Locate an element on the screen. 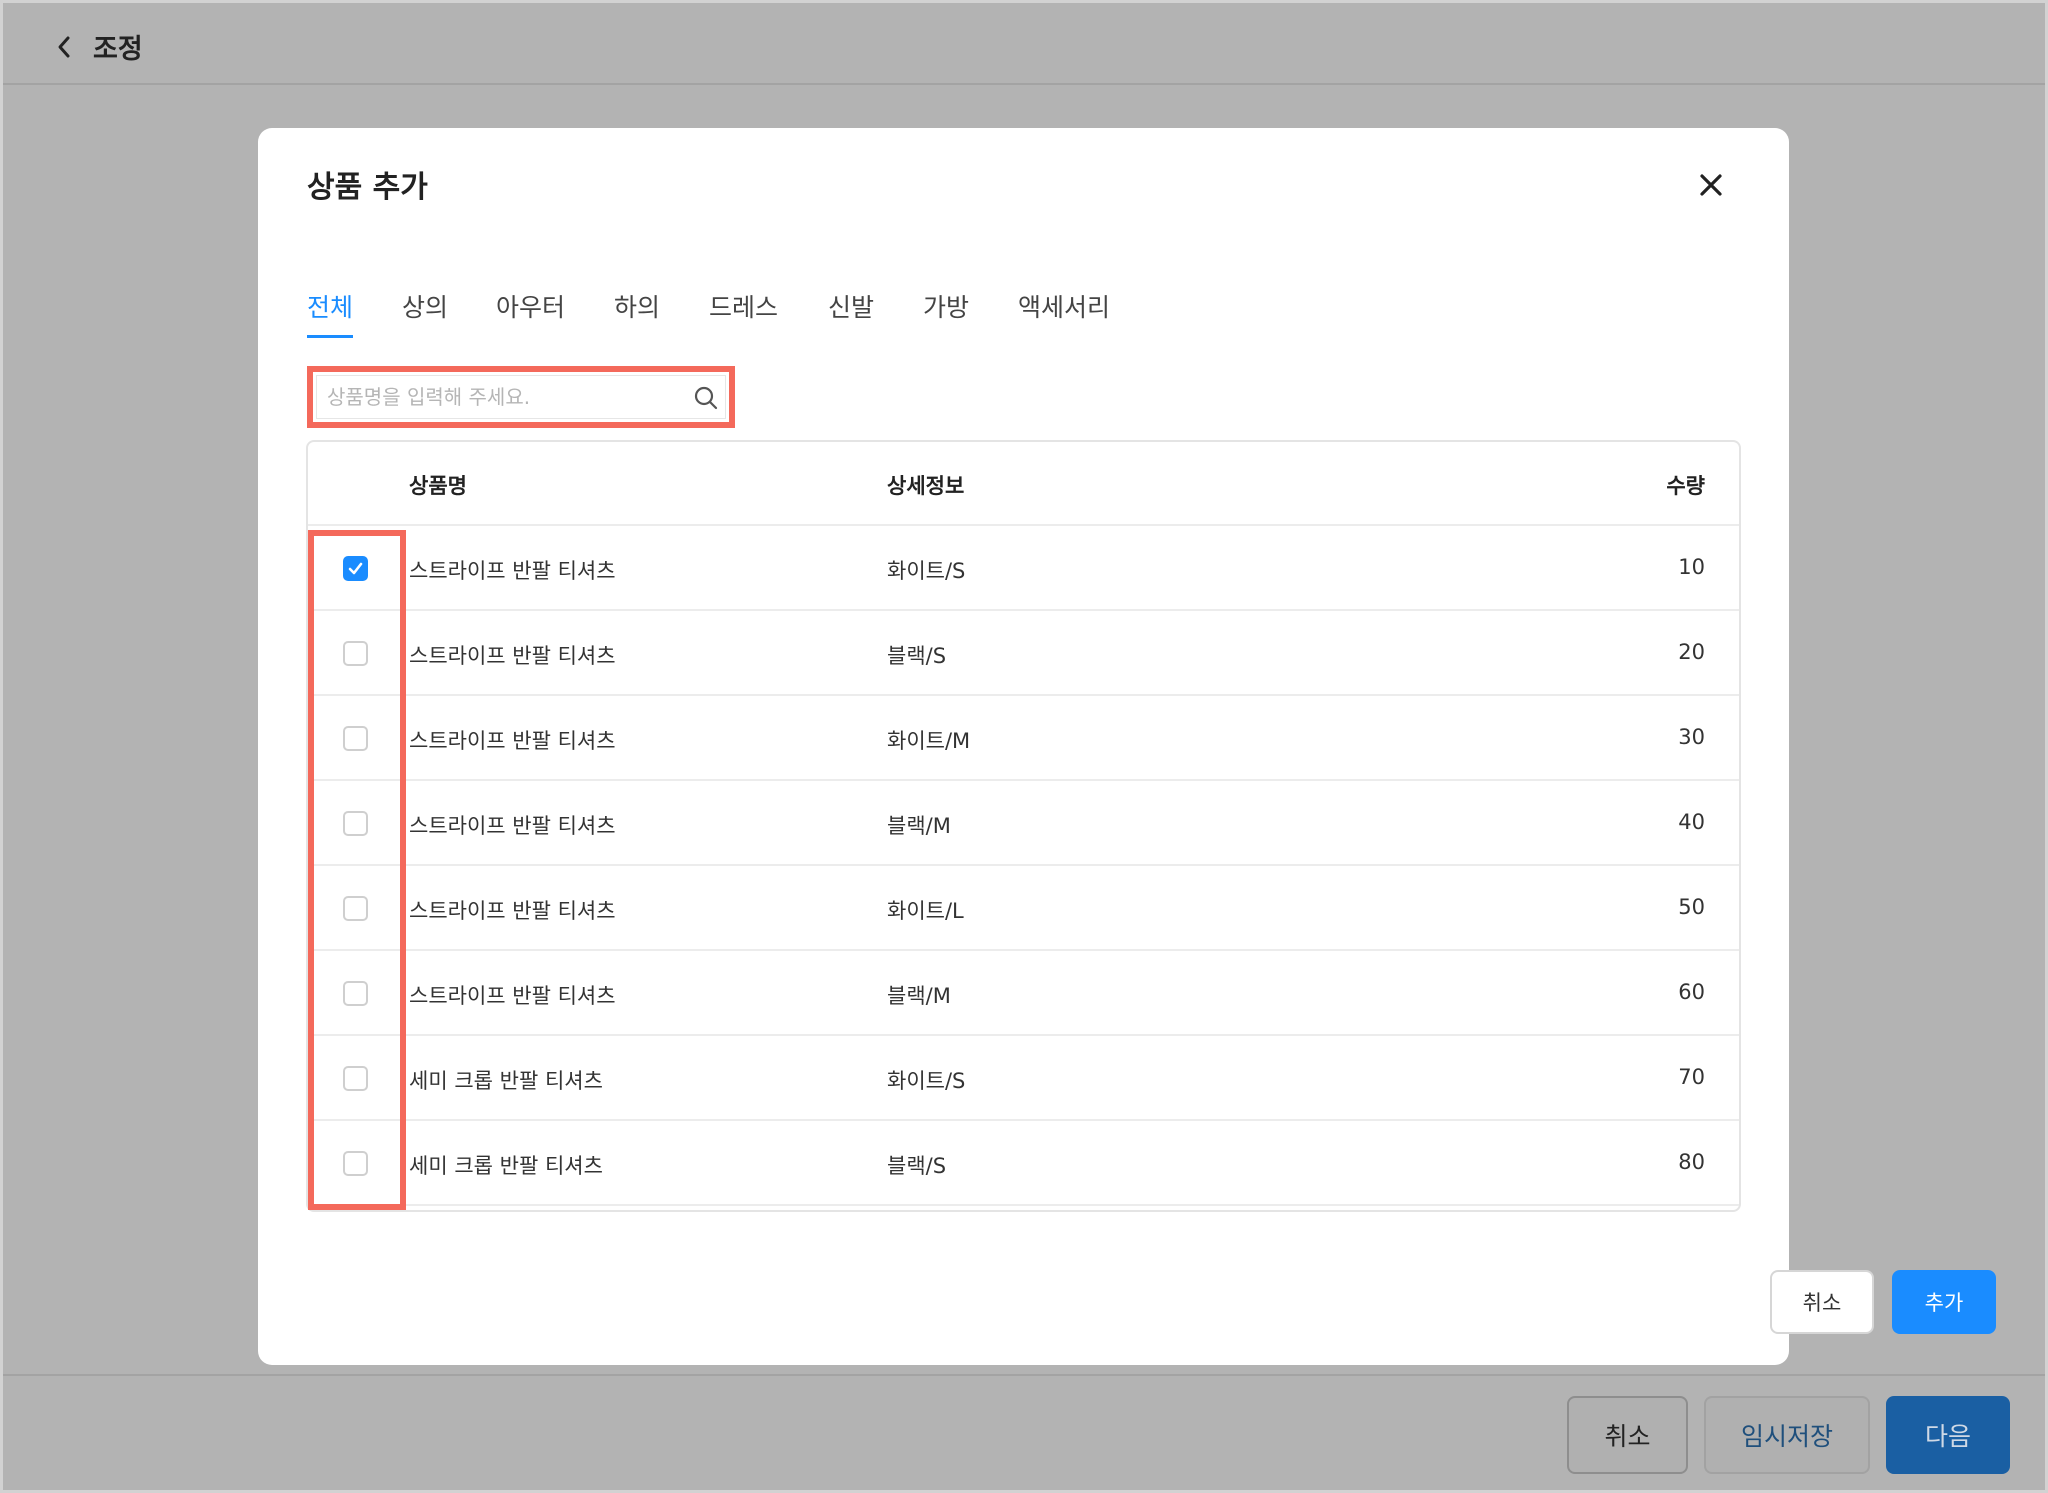 The width and height of the screenshot is (2048, 1493). check-icon is located at coordinates (355, 568).